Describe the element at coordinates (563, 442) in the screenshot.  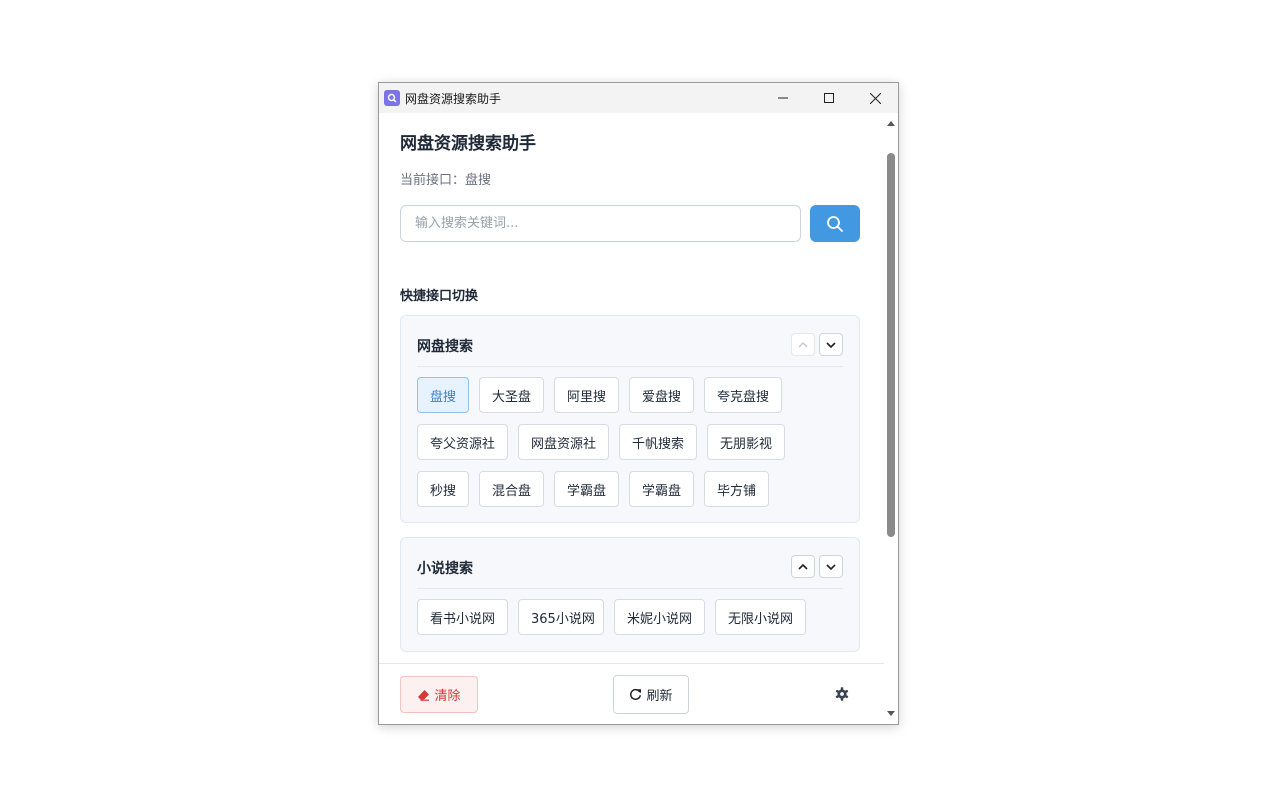
I see `api-chip: 网盘资源社` at that location.